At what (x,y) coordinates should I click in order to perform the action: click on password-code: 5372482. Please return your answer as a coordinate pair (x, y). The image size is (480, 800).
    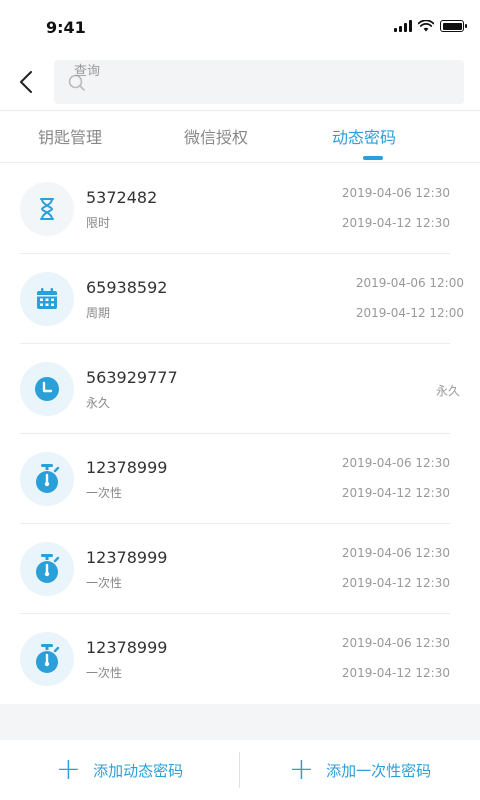
    Looking at the image, I should click on (122, 197).